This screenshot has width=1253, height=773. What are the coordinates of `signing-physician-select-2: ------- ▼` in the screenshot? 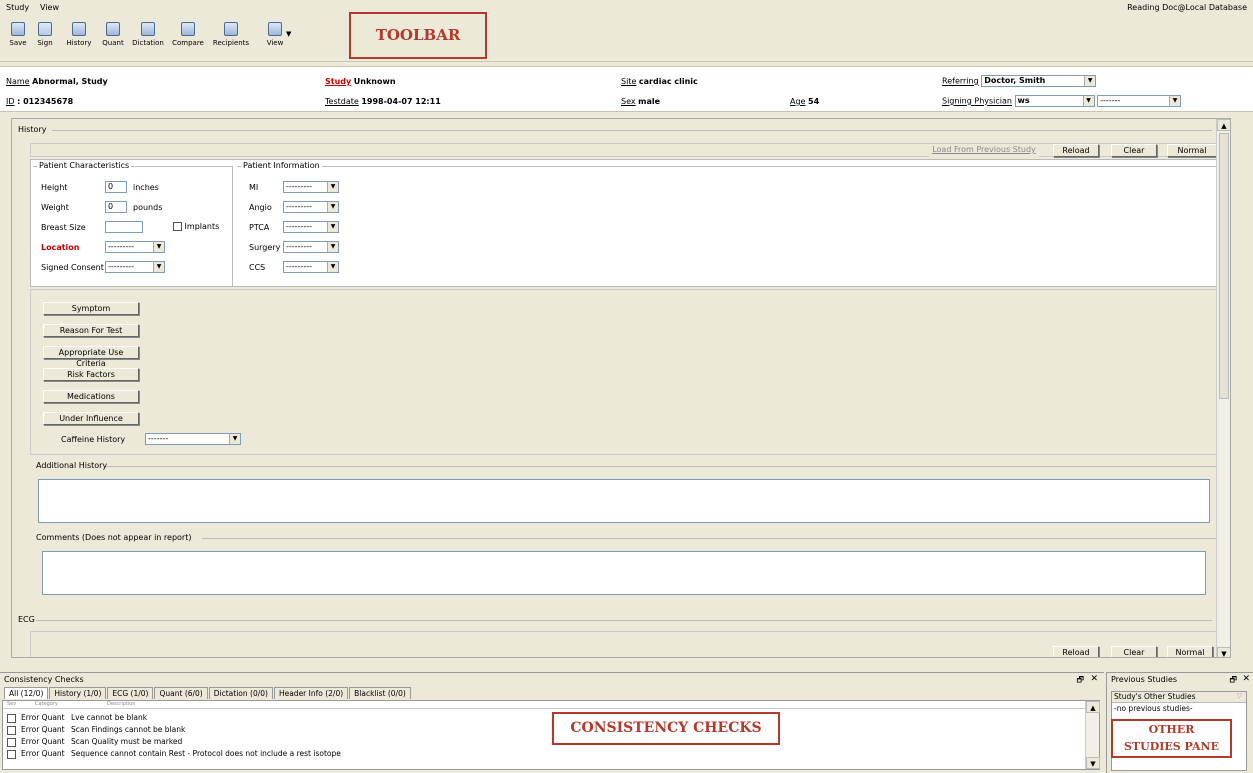 It's located at (1139, 101).